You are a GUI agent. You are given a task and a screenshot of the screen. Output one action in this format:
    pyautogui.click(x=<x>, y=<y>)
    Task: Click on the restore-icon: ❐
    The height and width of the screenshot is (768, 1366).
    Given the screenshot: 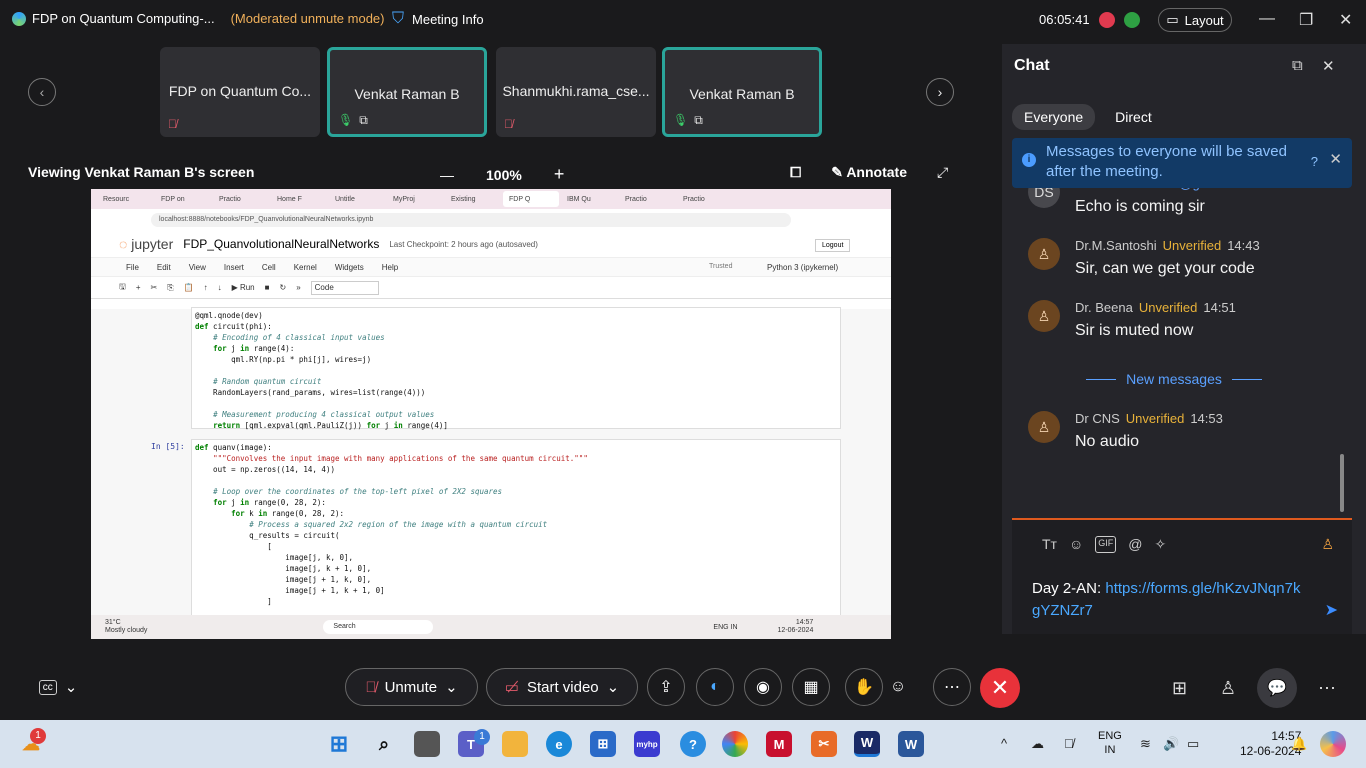 What is the action you would take?
    pyautogui.click(x=1306, y=20)
    